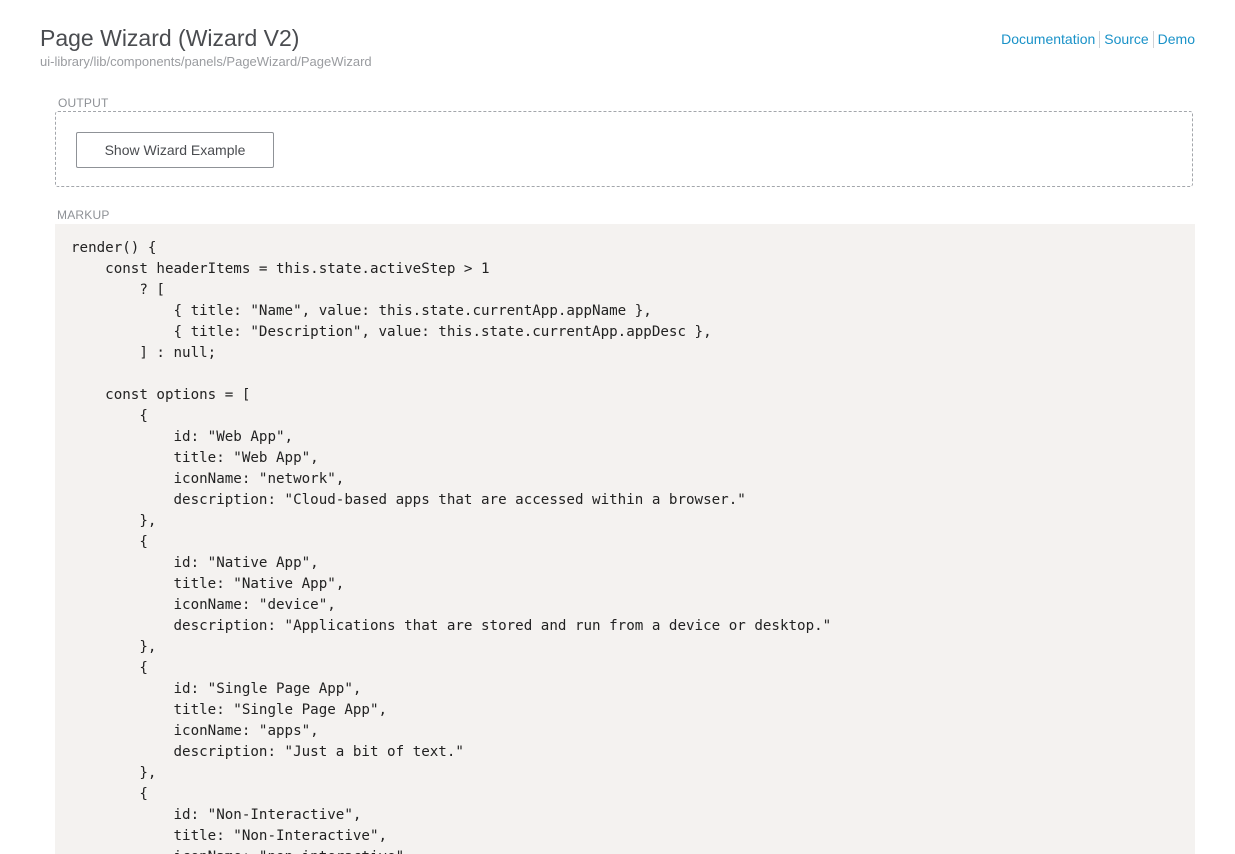 The image size is (1235, 854). I want to click on code-line: title: "Single Page App",, so click(229, 710).